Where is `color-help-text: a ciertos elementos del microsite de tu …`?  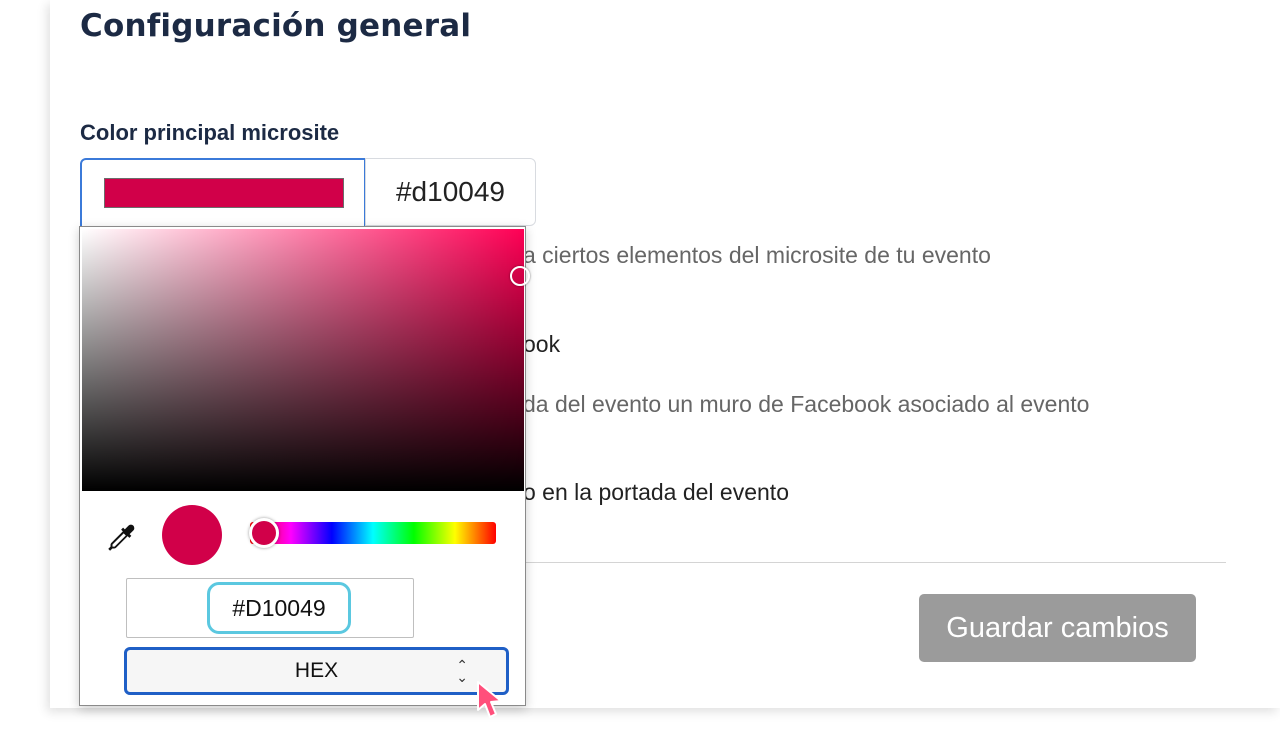 color-help-text: a ciertos elementos del microsite de tu … is located at coordinates (757, 255).